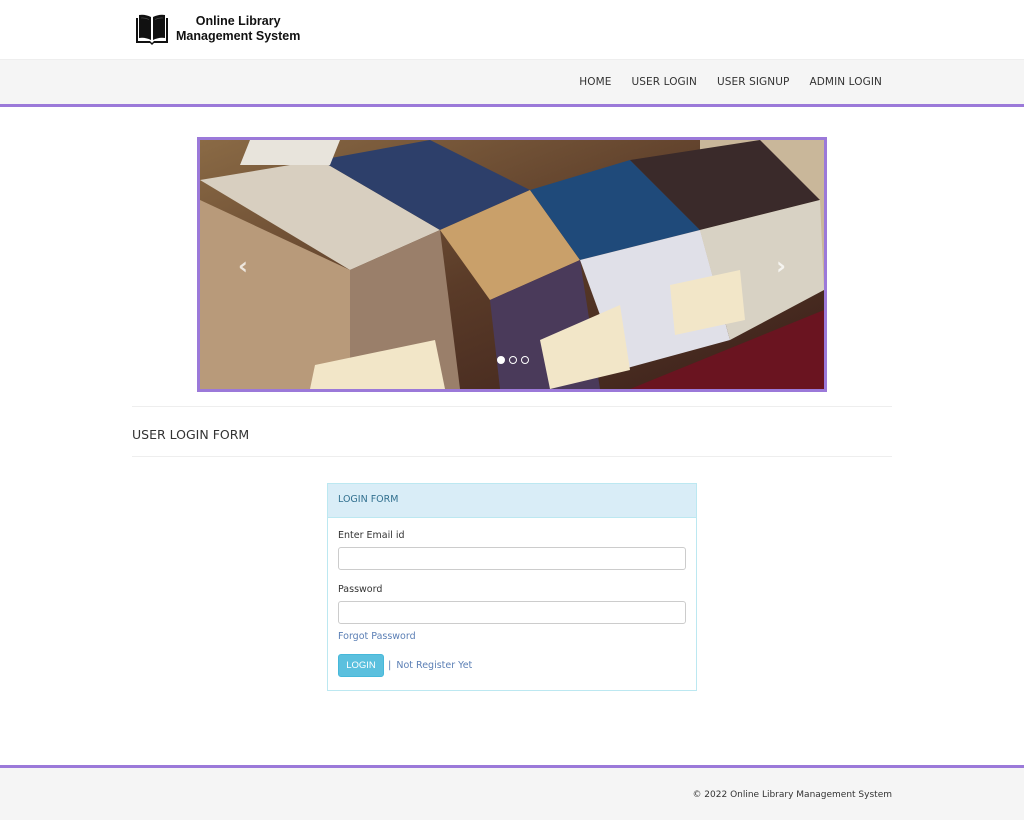  Describe the element at coordinates (243, 266) in the screenshot. I see `carousel-prev-icon: ‹` at that location.